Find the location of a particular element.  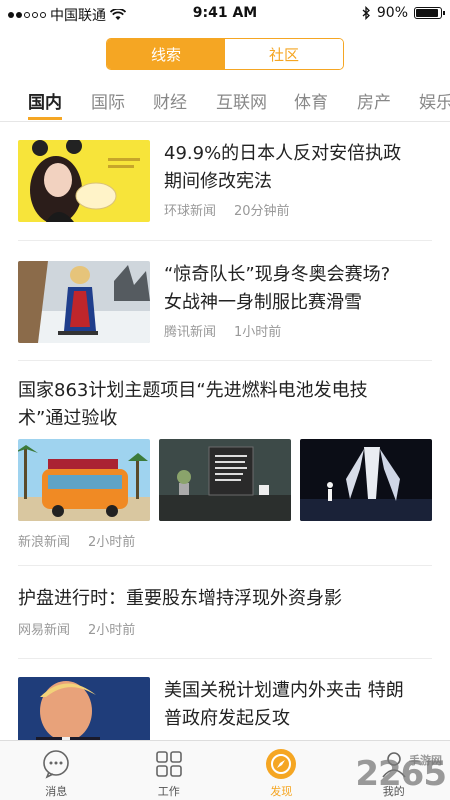

grid-icon is located at coordinates (169, 764).